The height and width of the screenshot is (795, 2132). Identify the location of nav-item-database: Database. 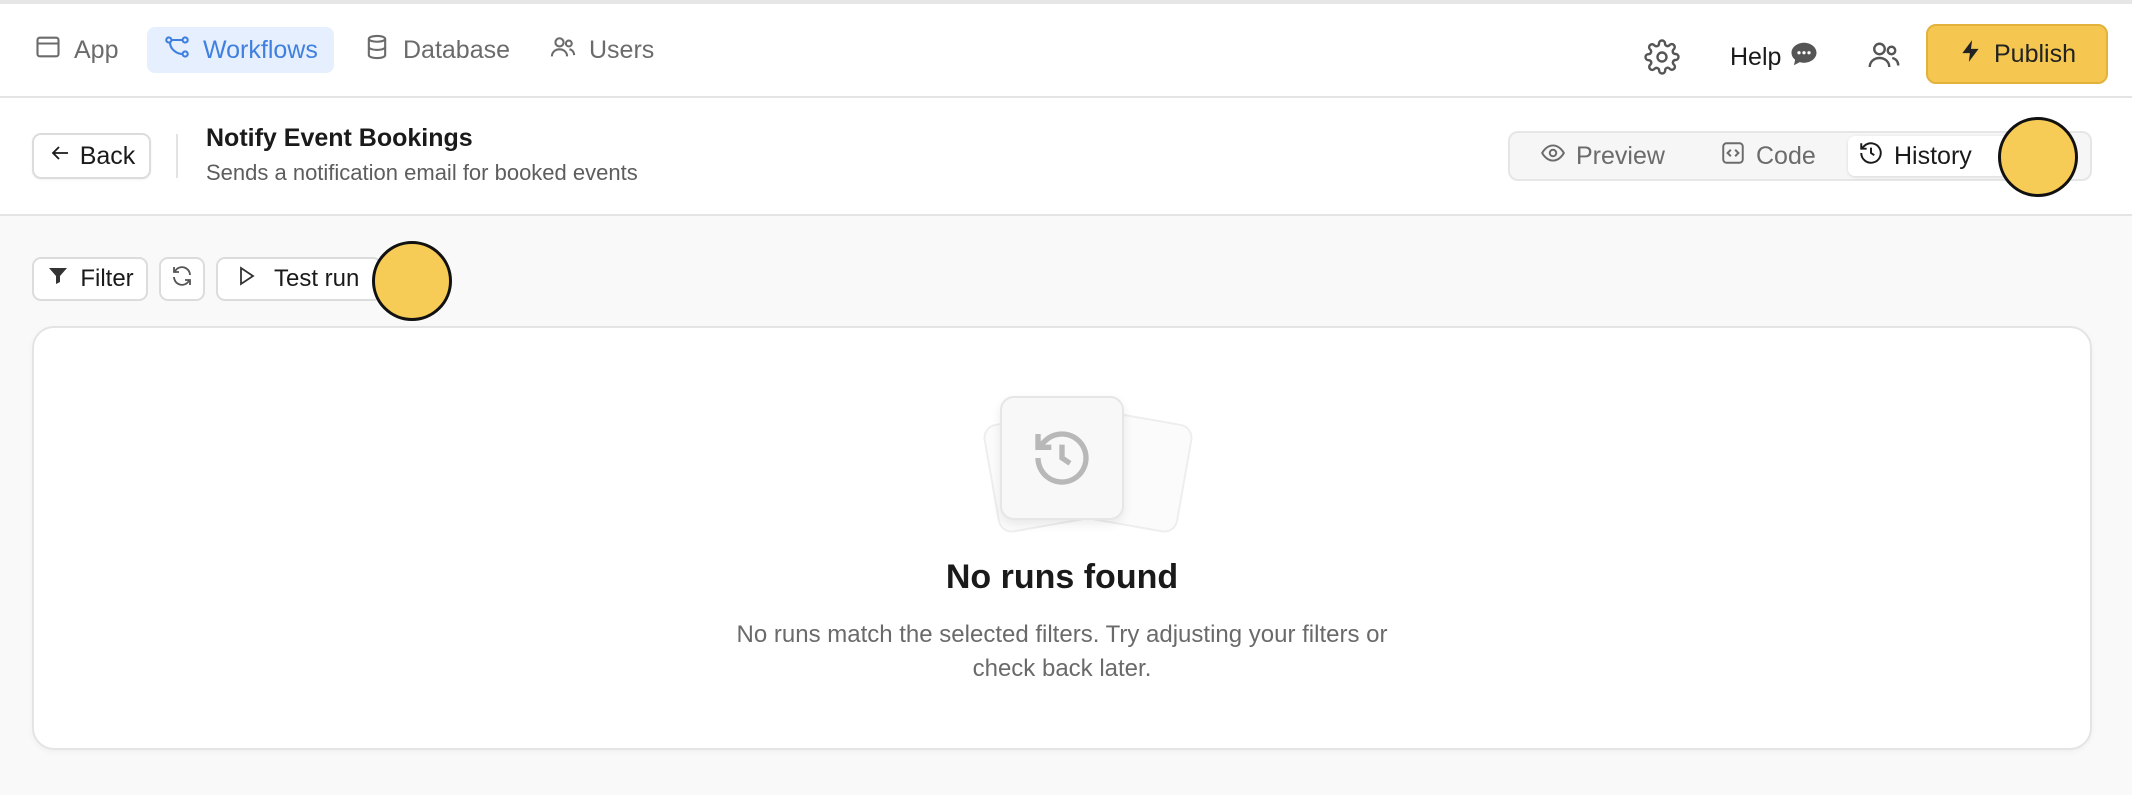
(436, 50).